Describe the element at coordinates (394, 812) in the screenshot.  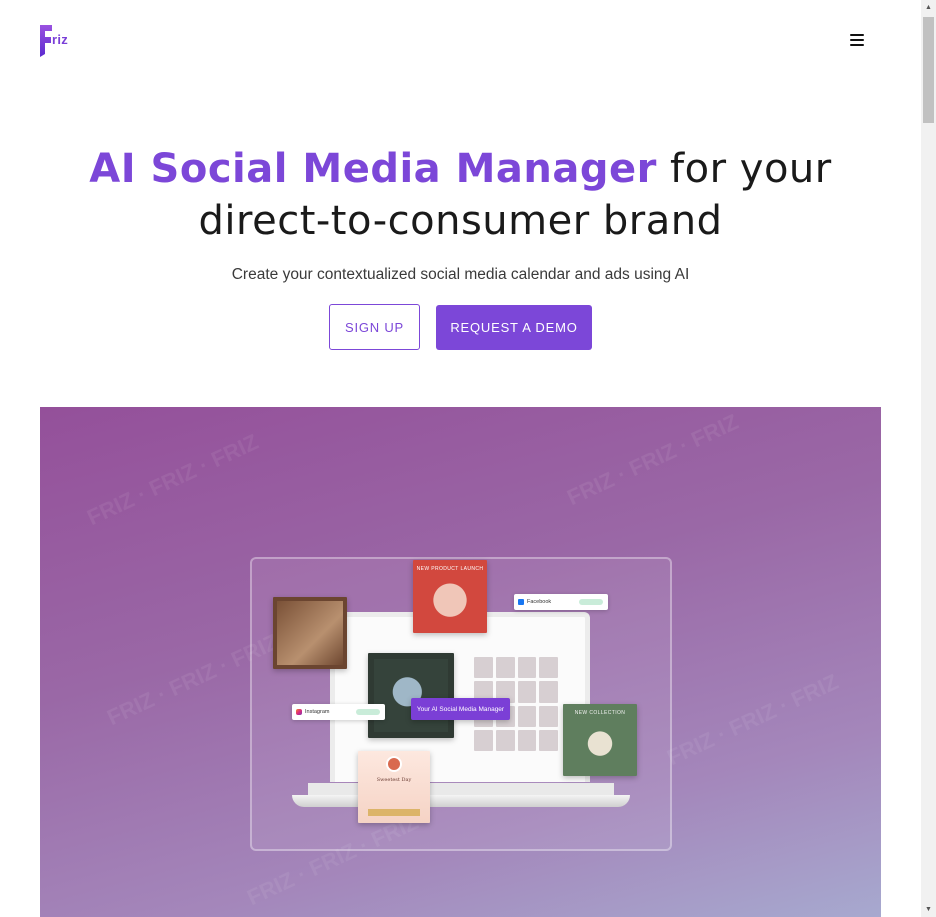
I see `bday-bar` at that location.